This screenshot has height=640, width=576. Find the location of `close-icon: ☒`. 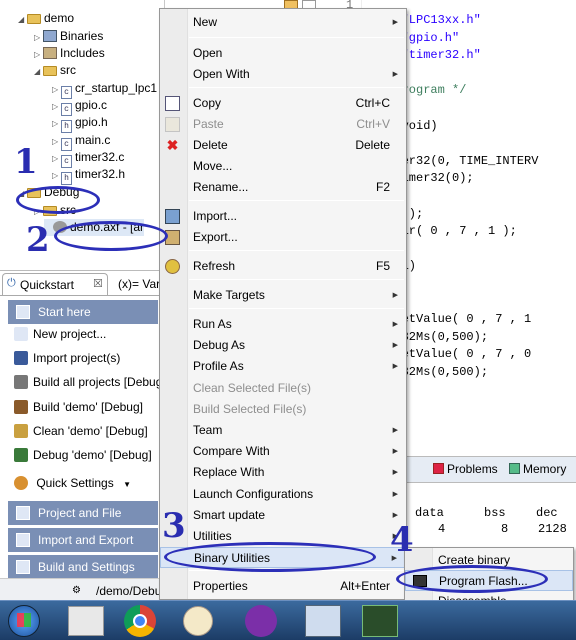

close-icon: ☒ is located at coordinates (98, 283).